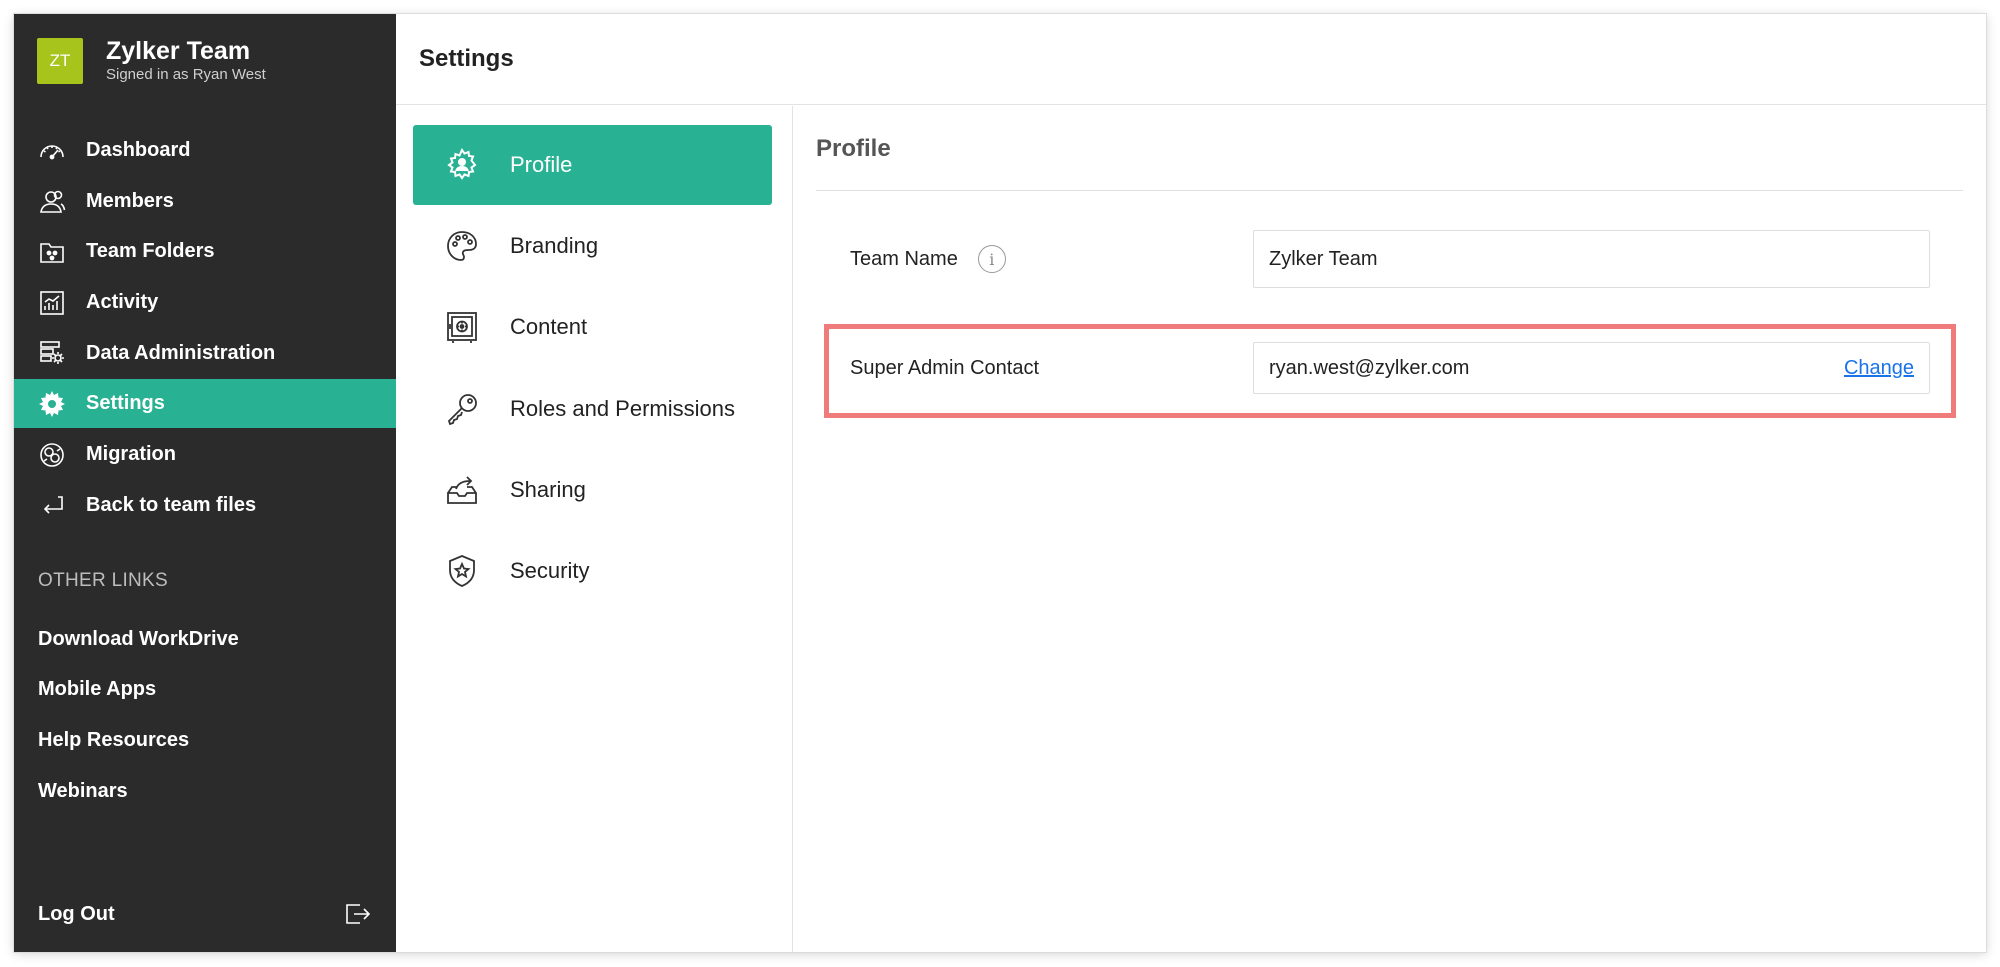 The image size is (2000, 967). What do you see at coordinates (52, 455) in the screenshot?
I see `migration-icon` at bounding box center [52, 455].